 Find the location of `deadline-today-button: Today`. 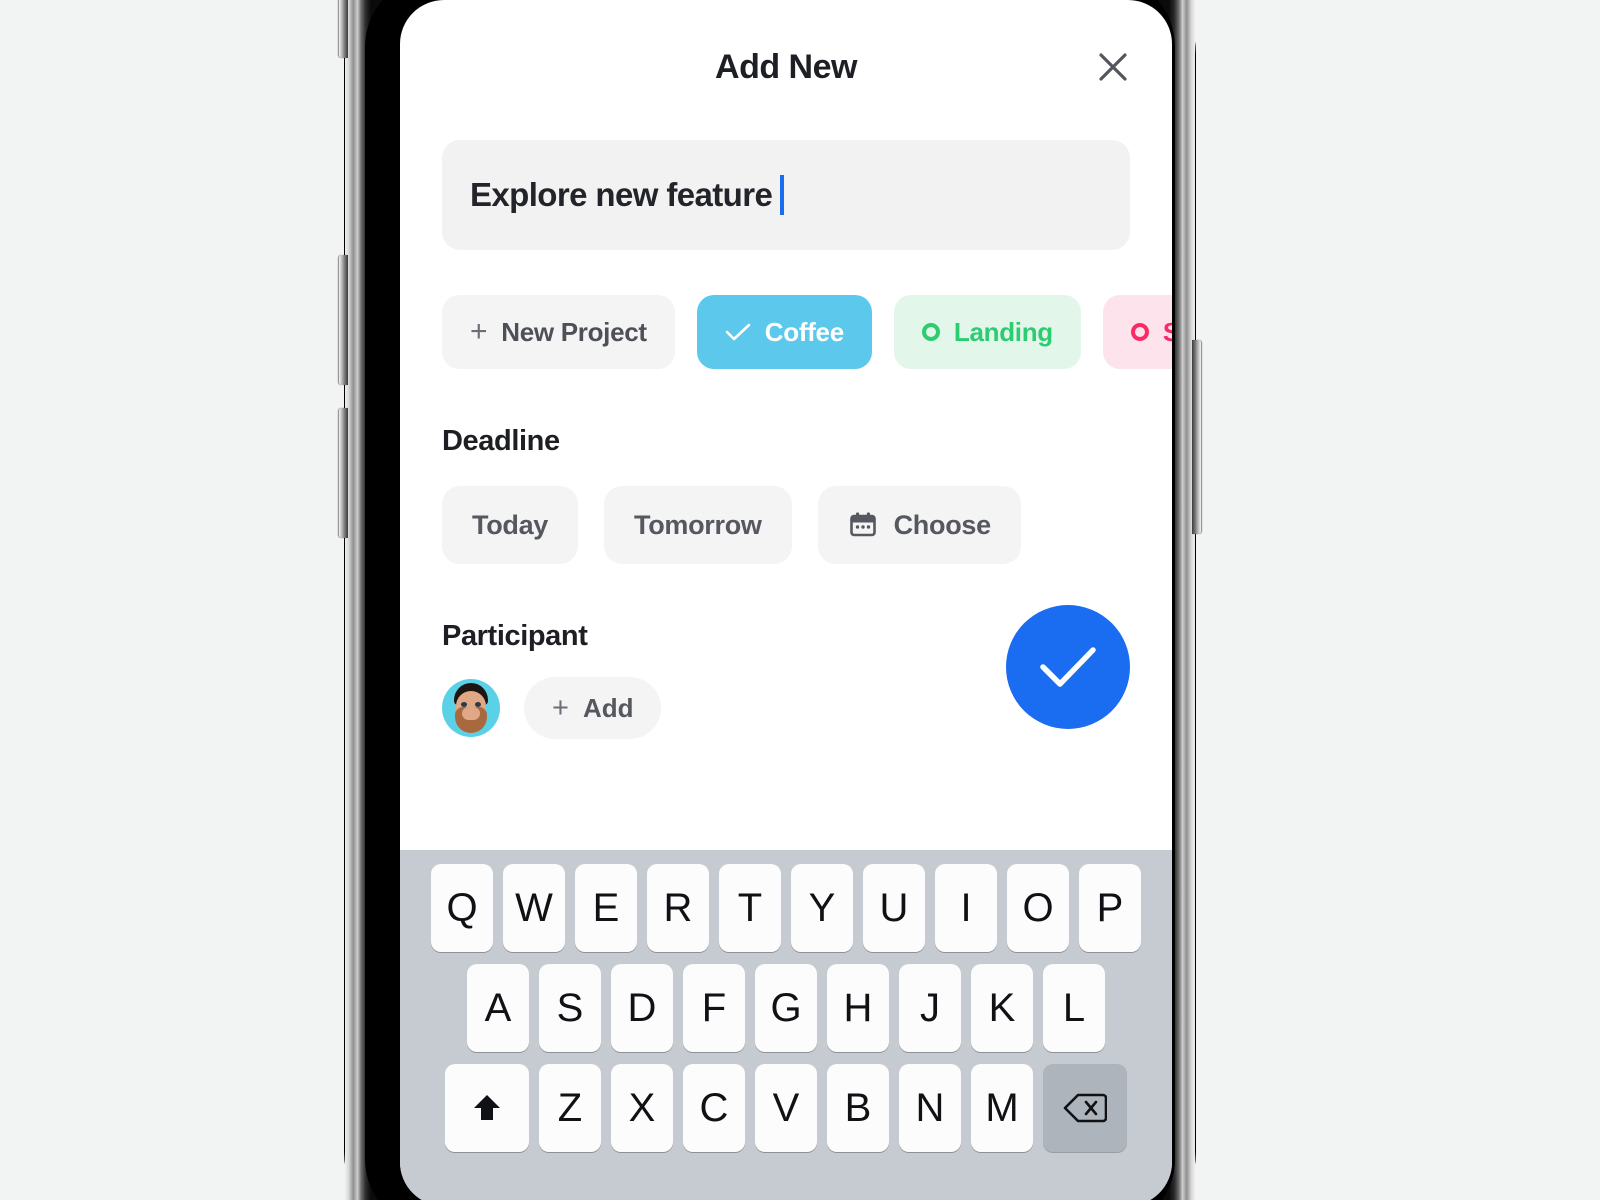

deadline-today-button: Today is located at coordinates (510, 525).